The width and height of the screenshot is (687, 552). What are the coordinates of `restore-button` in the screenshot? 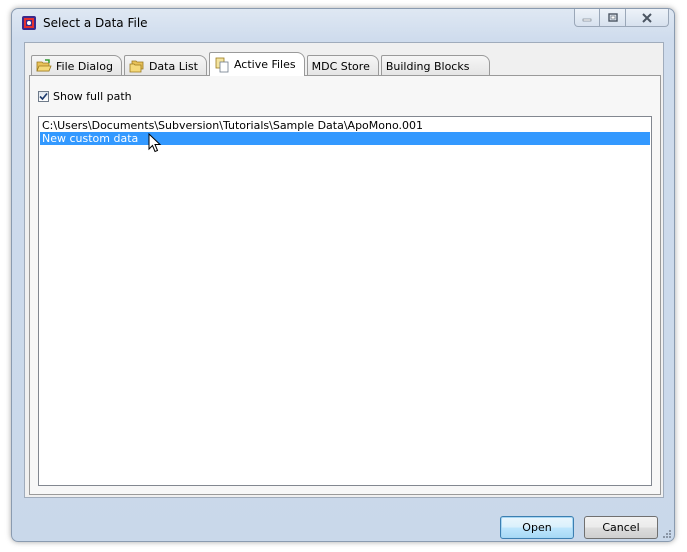 It's located at (613, 18).